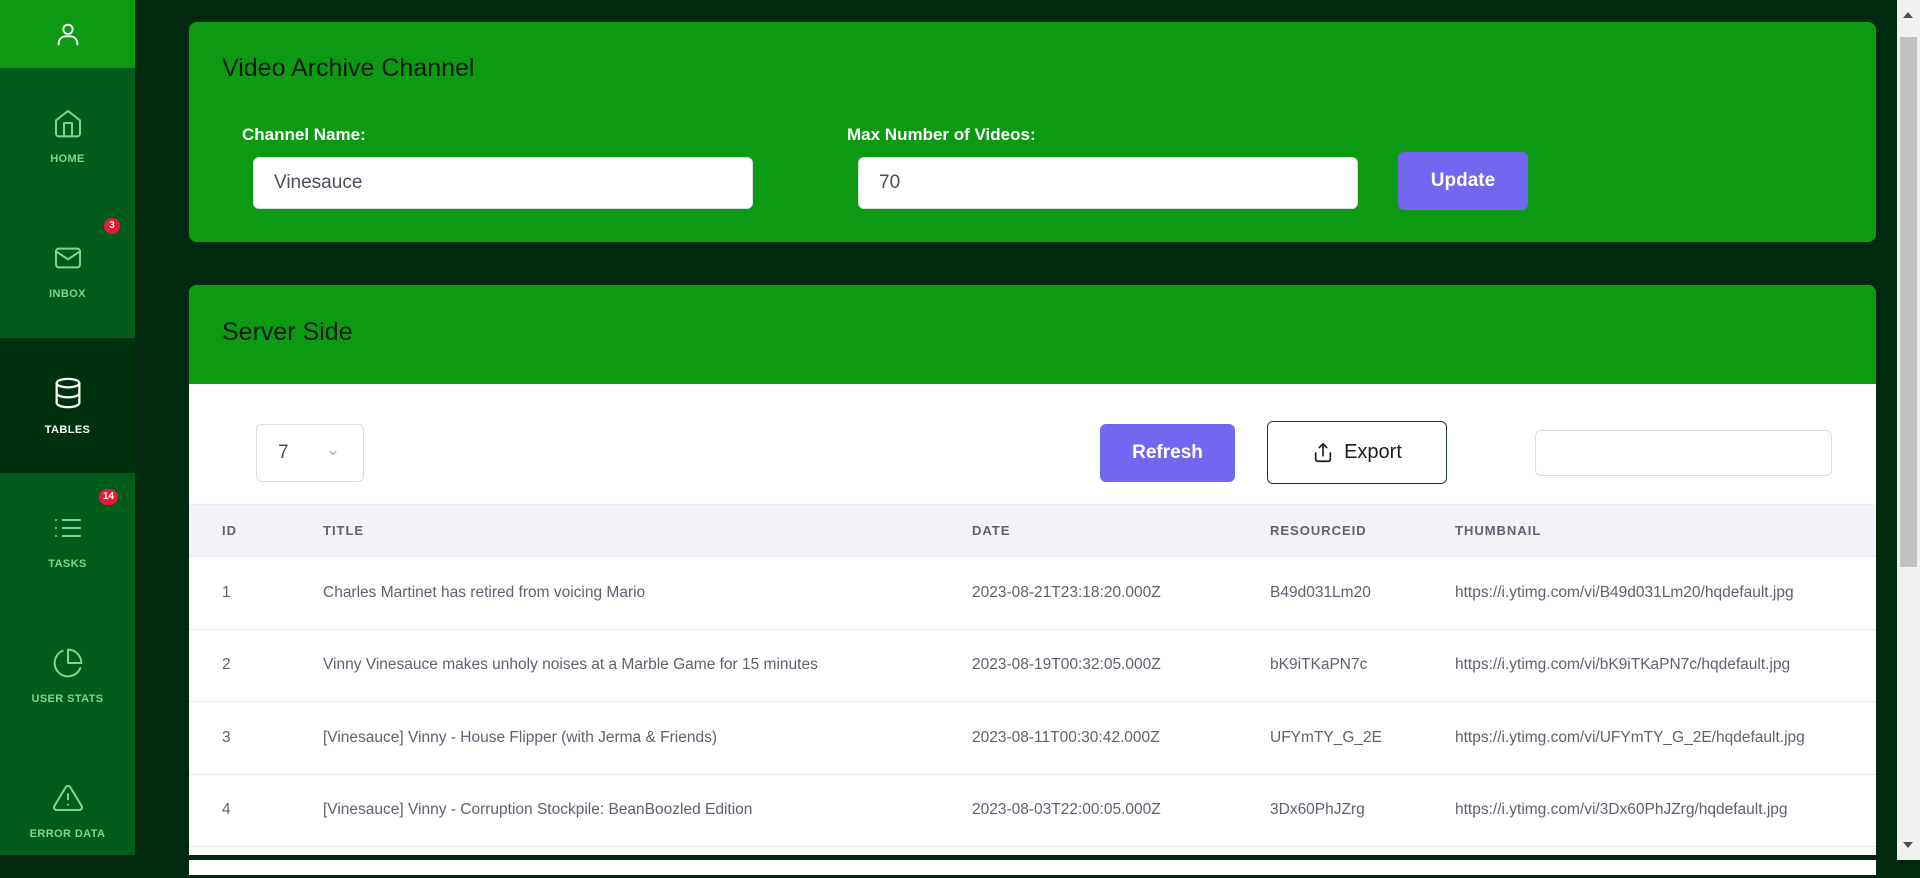  I want to click on bottom-edge, so click(948, 857).